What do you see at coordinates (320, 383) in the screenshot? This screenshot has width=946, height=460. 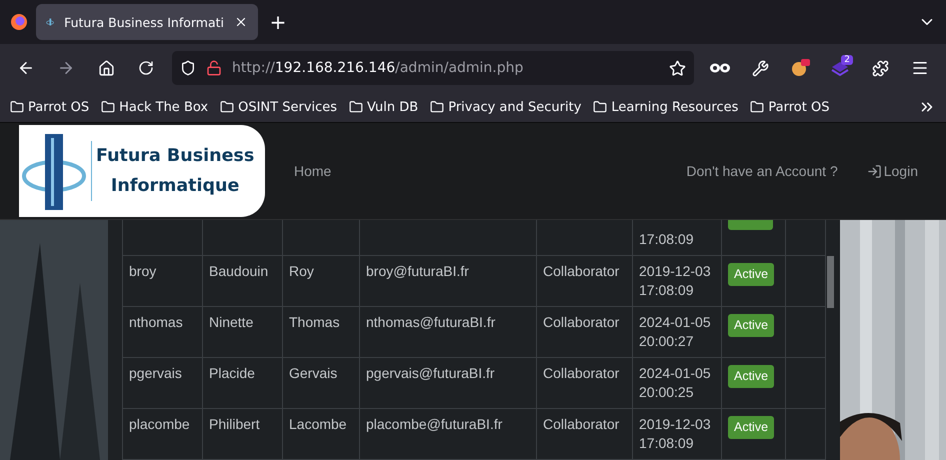 I see `table-cell: Gervais` at bounding box center [320, 383].